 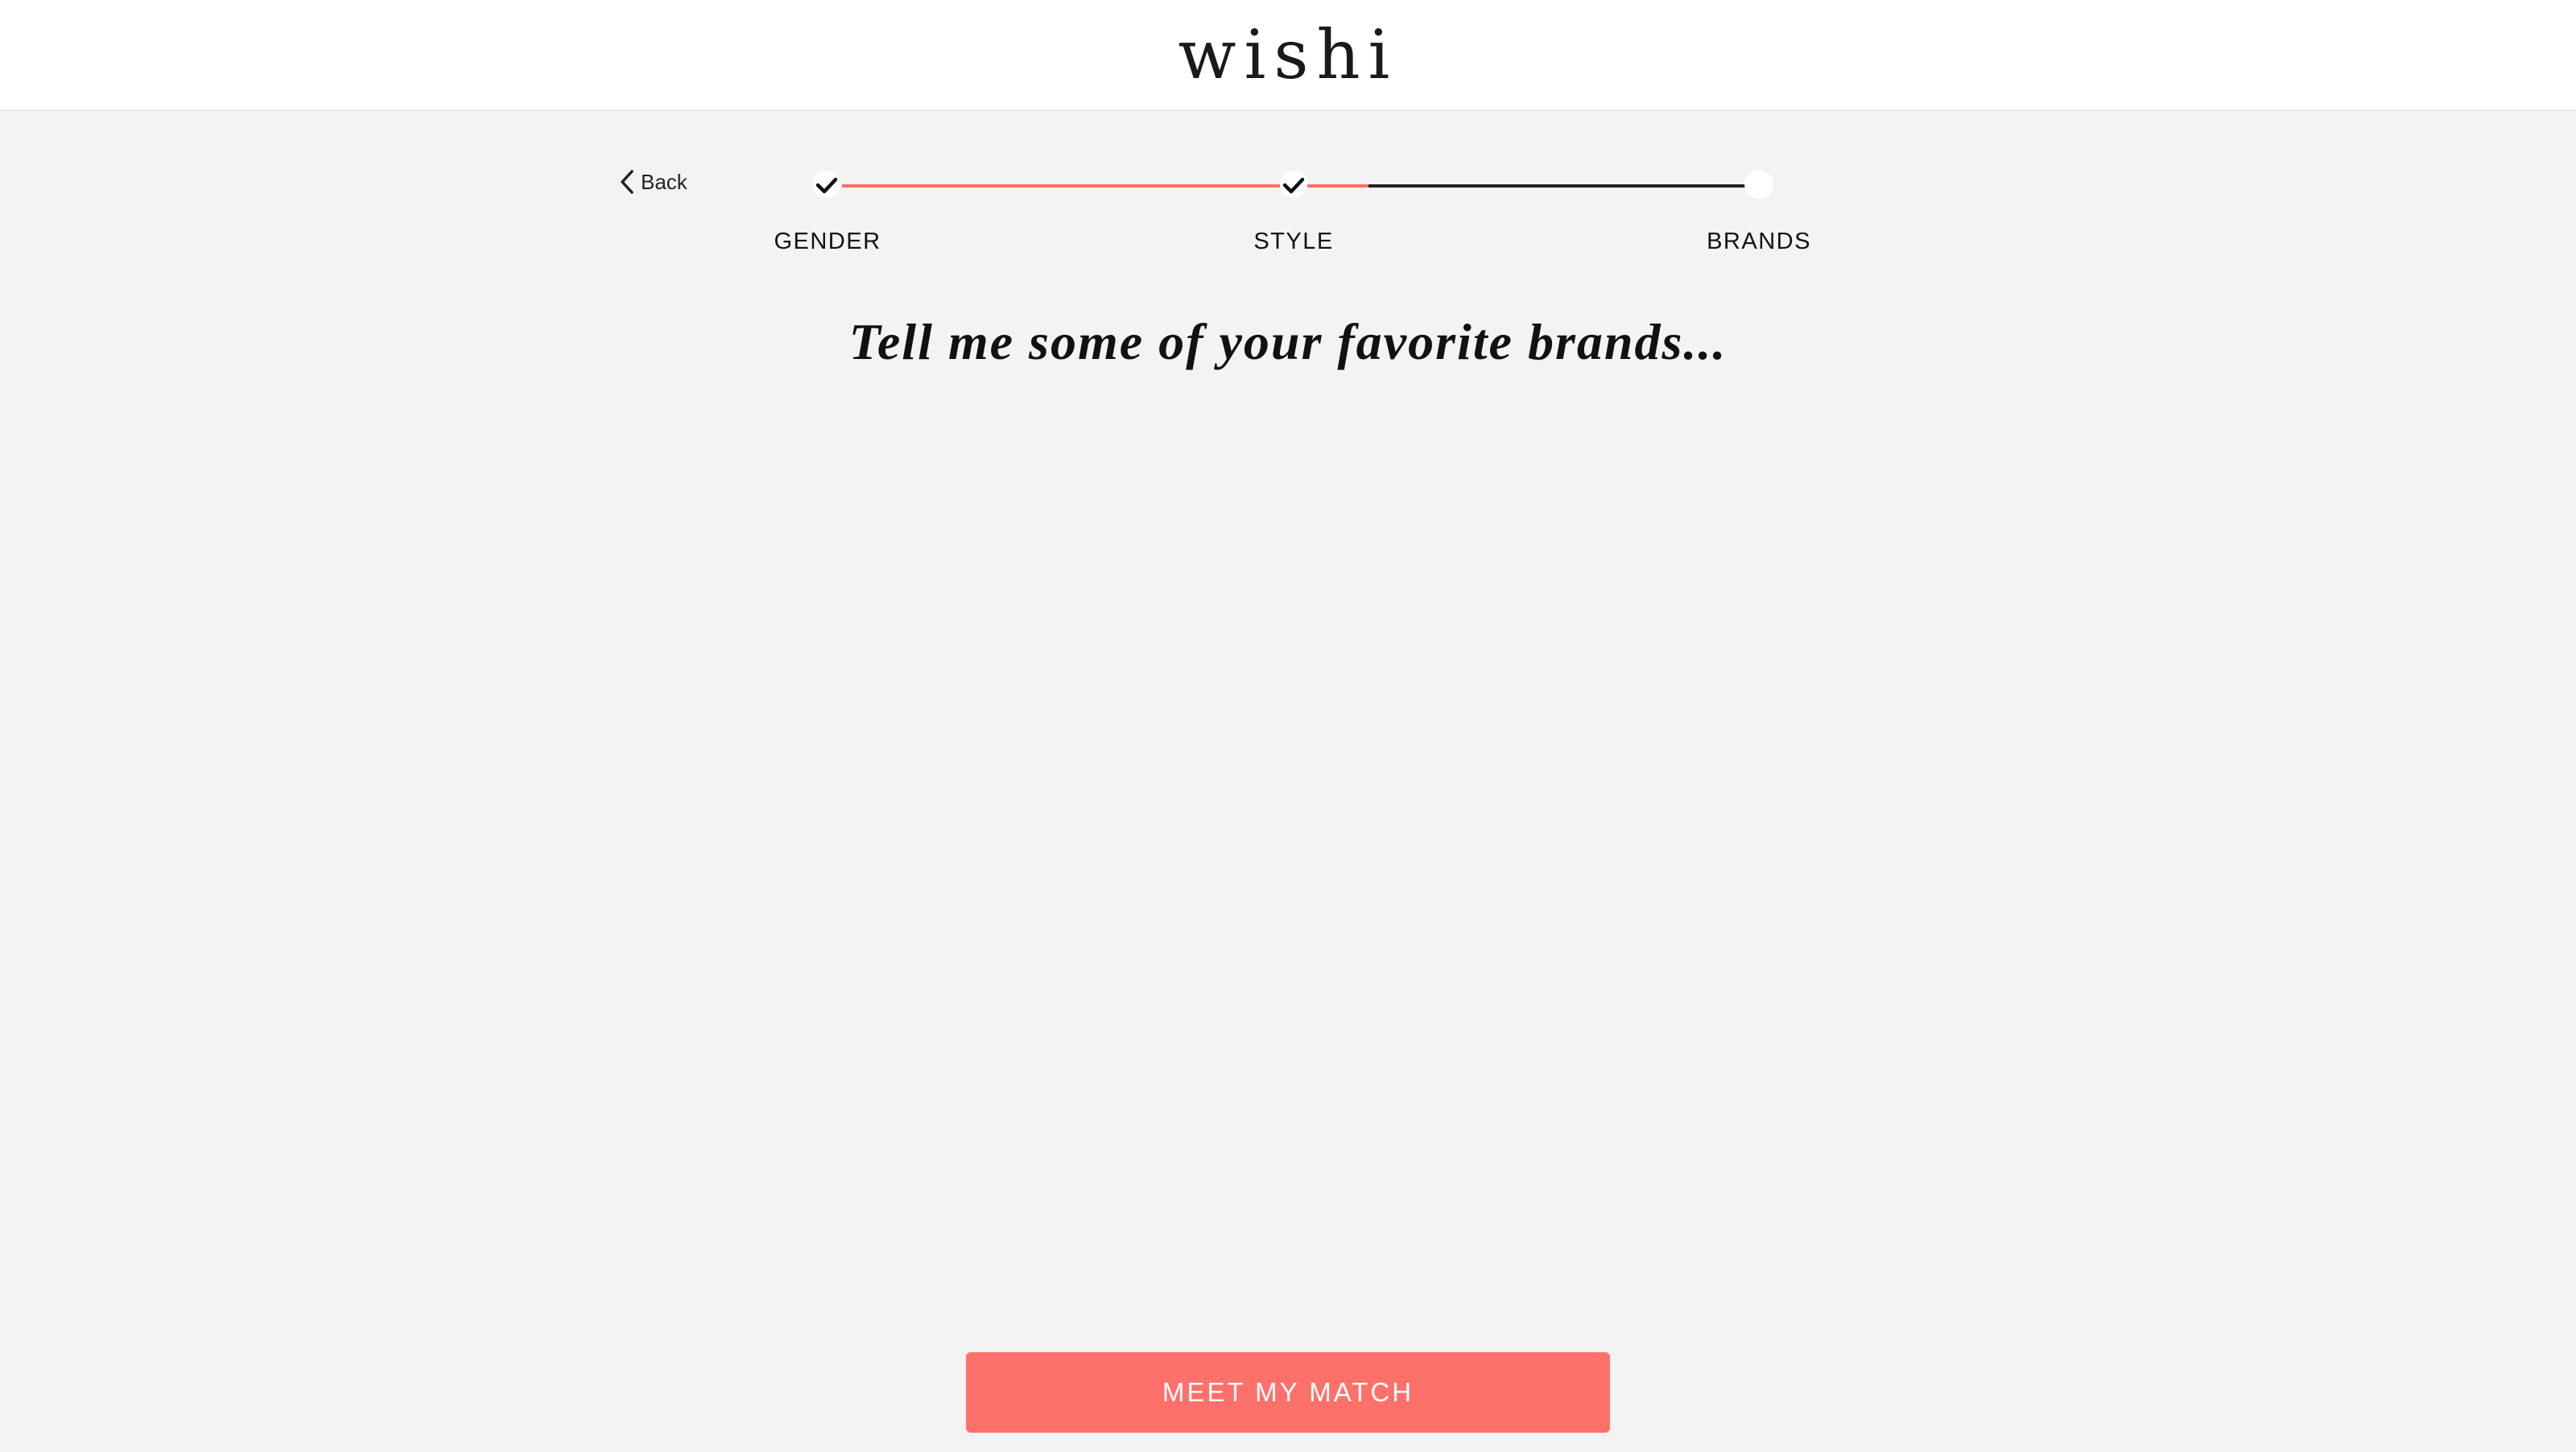 What do you see at coordinates (1293, 184) in the screenshot?
I see `step-dot-style` at bounding box center [1293, 184].